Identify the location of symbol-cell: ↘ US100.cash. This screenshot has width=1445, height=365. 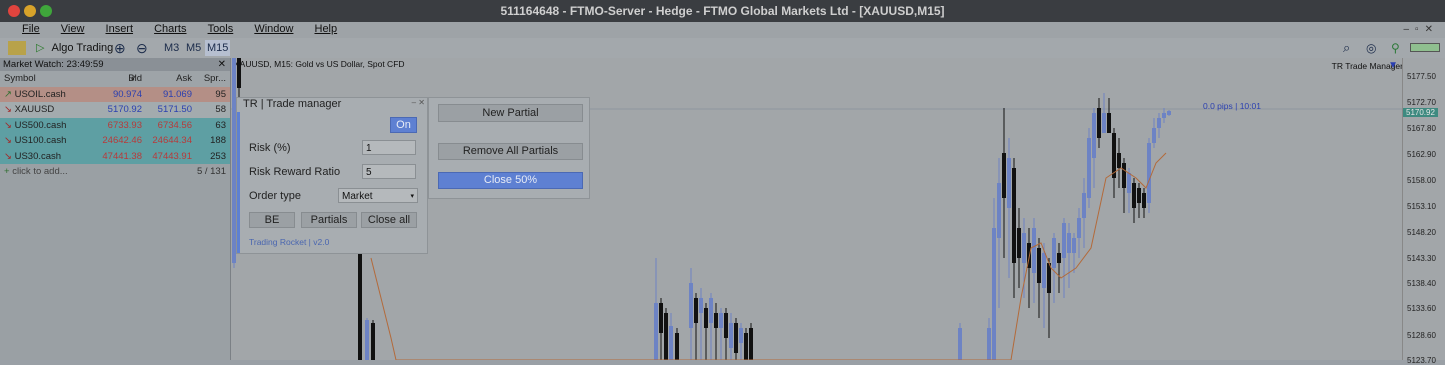
(35, 140).